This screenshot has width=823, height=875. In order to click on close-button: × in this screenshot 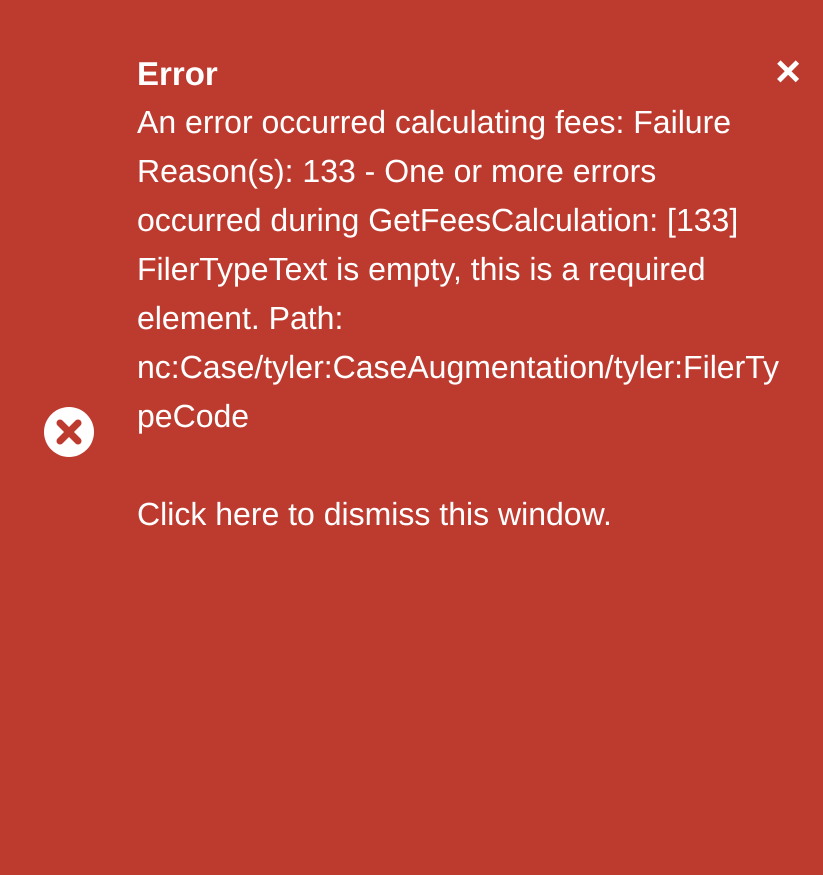, I will do `click(788, 72)`.